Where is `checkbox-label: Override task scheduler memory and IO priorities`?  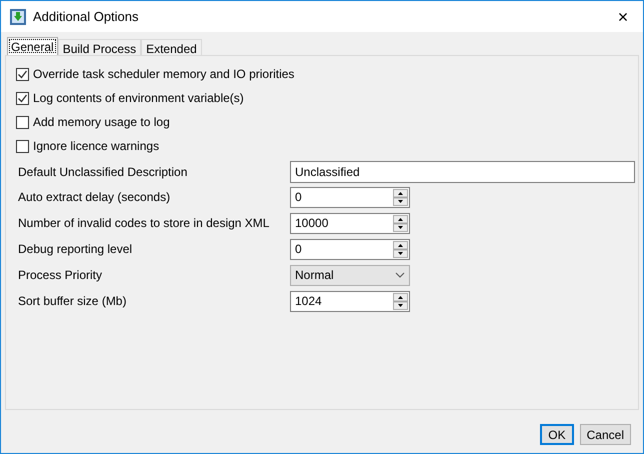
checkbox-label: Override task scheduler memory and IO priorities is located at coordinates (163, 74).